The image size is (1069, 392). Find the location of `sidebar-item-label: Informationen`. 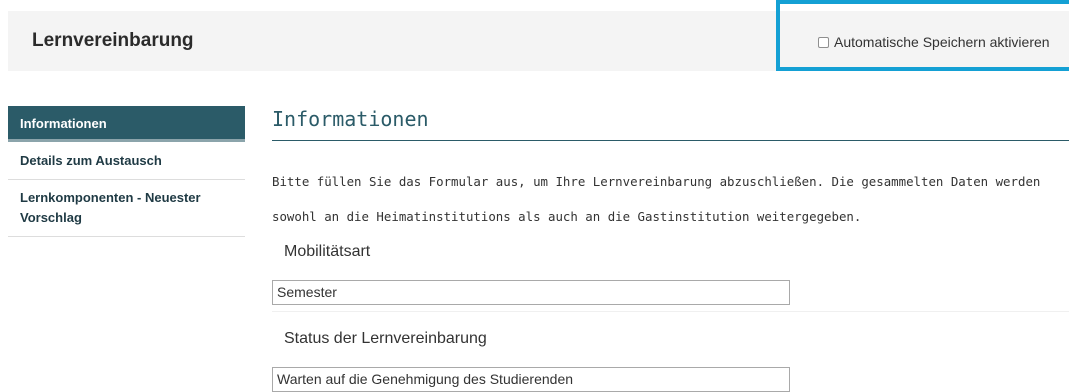

sidebar-item-label: Informationen is located at coordinates (63, 123).